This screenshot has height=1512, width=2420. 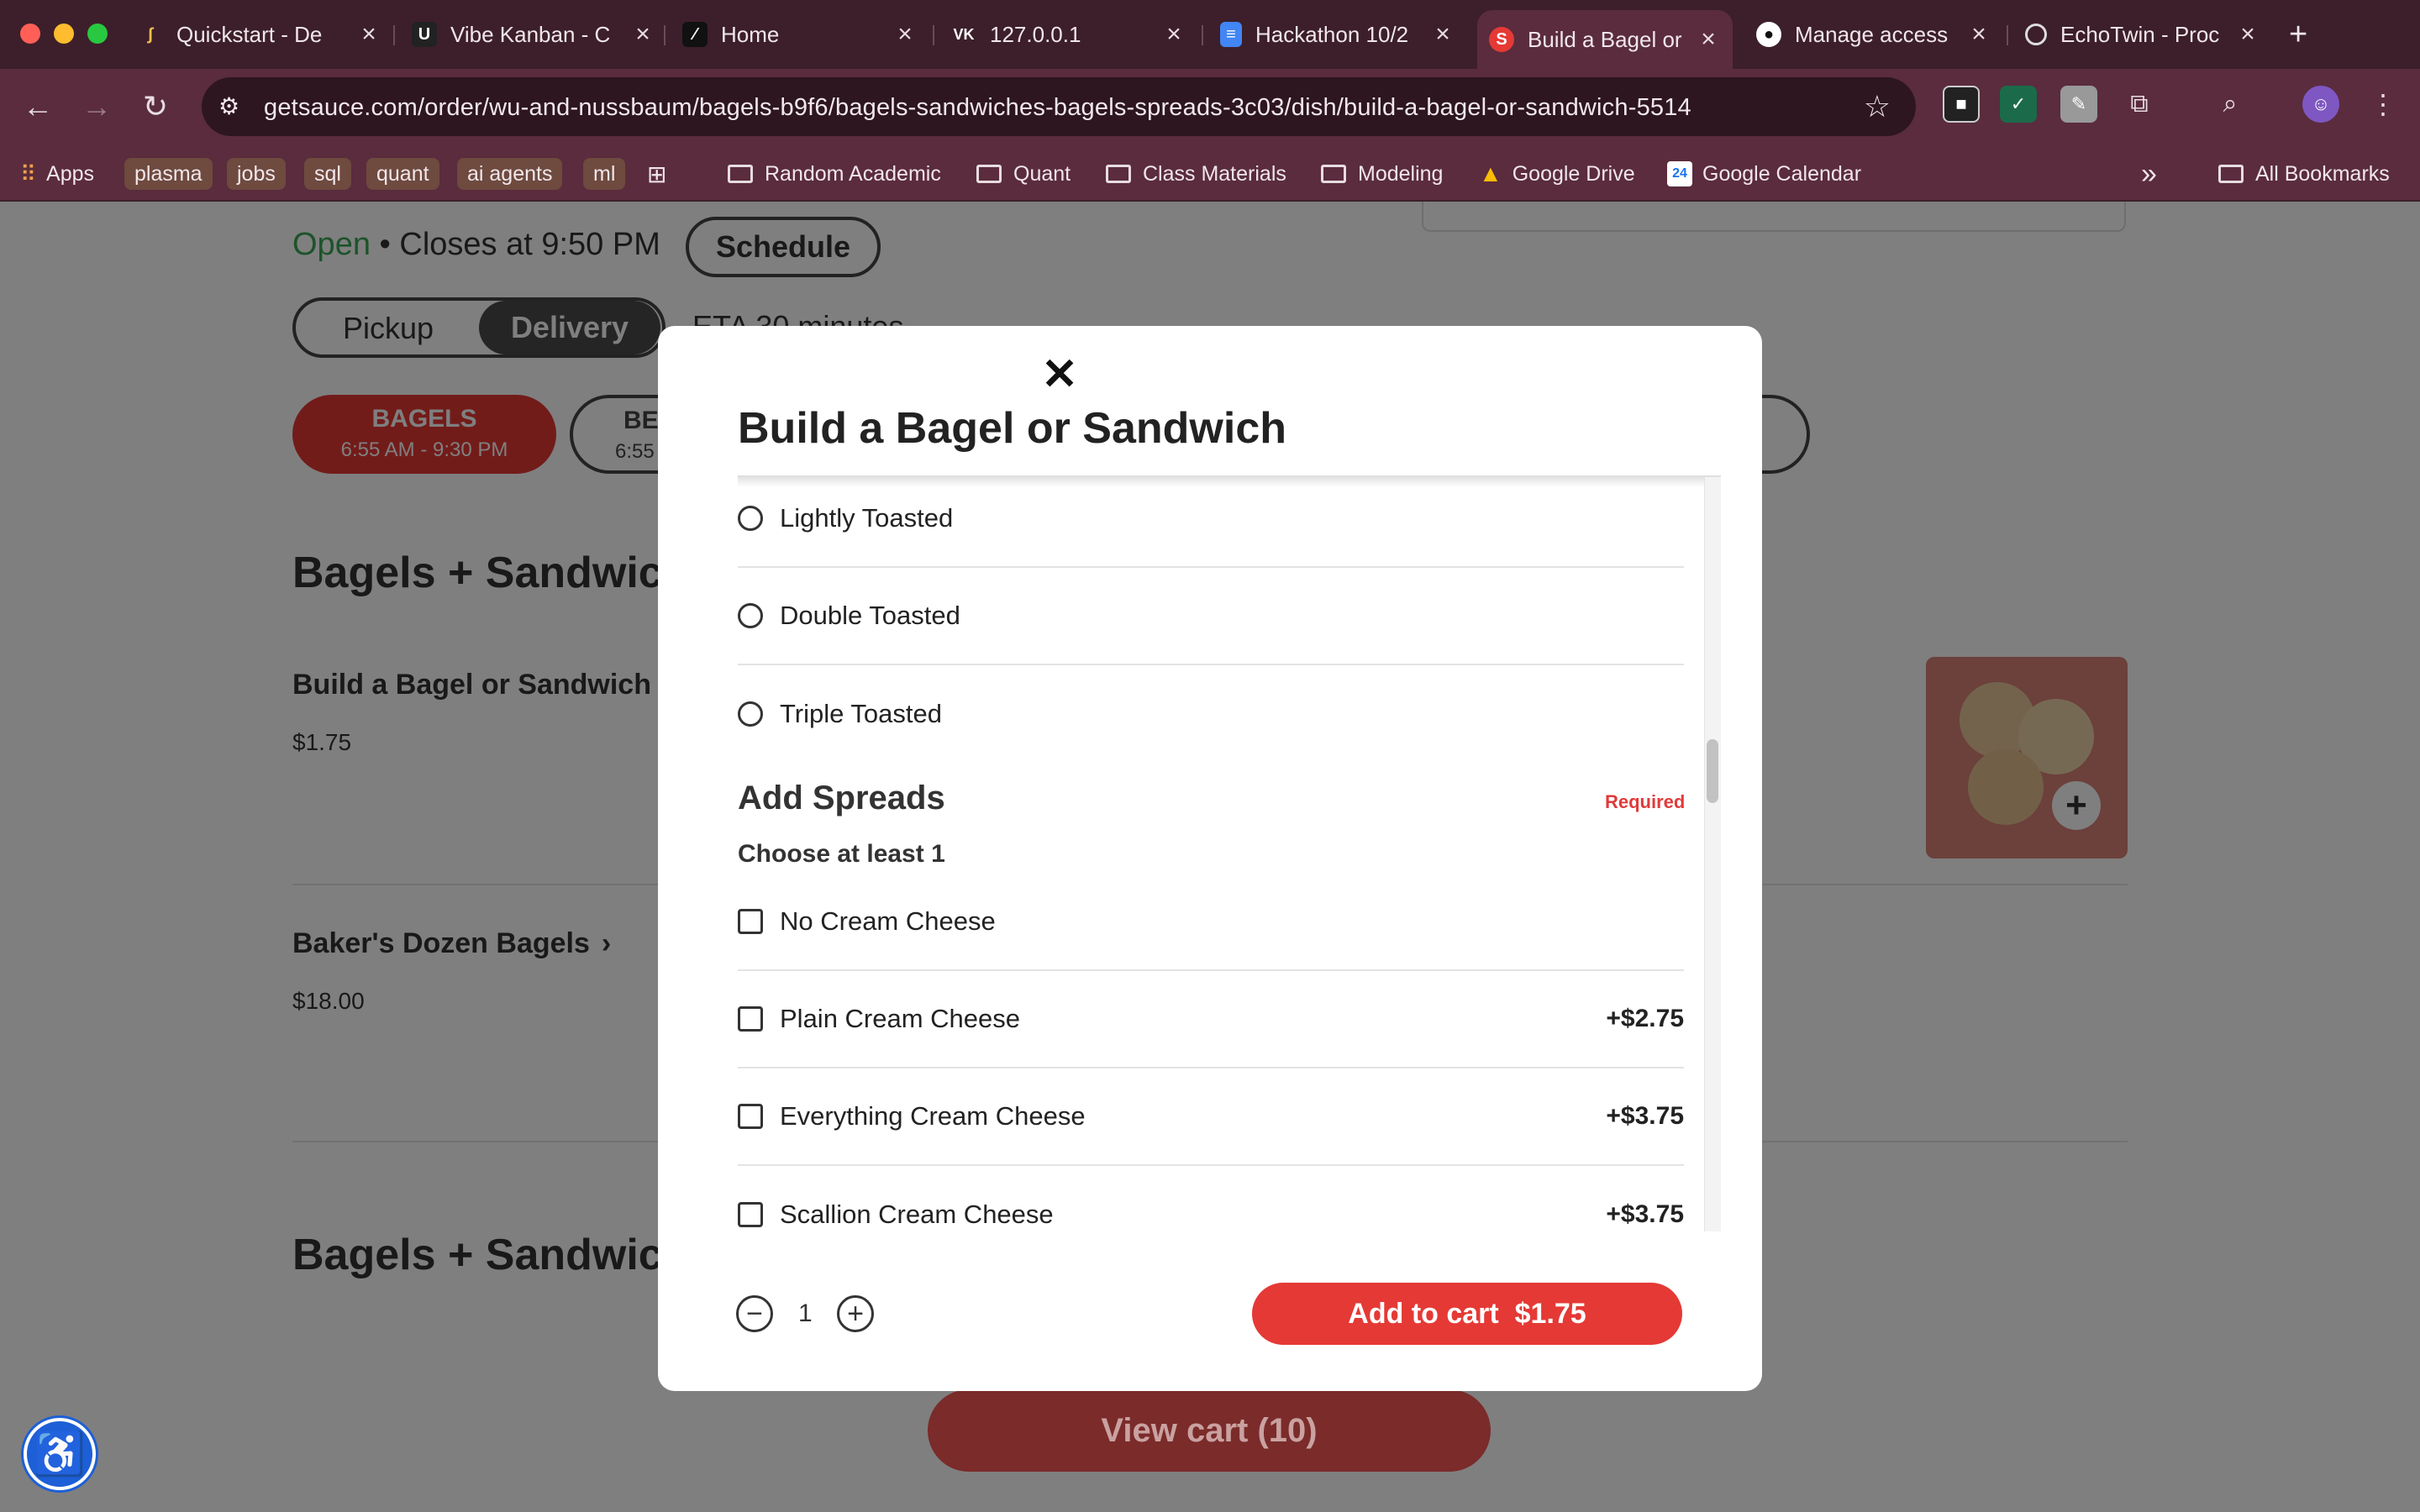 I want to click on zoom-window-button, so click(x=97, y=34).